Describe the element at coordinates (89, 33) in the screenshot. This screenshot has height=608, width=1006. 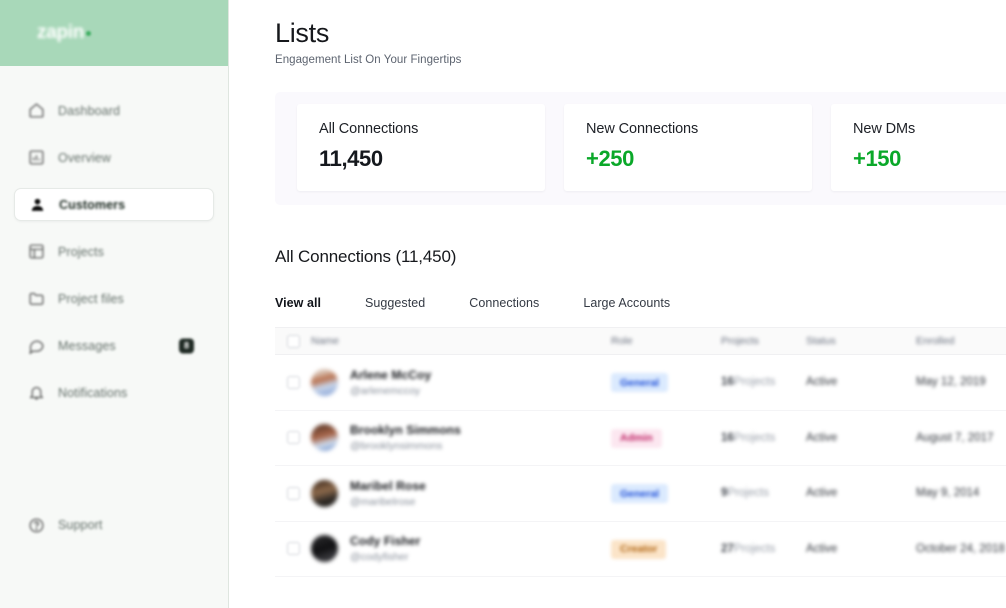
I see `brand-dot-icon` at that location.